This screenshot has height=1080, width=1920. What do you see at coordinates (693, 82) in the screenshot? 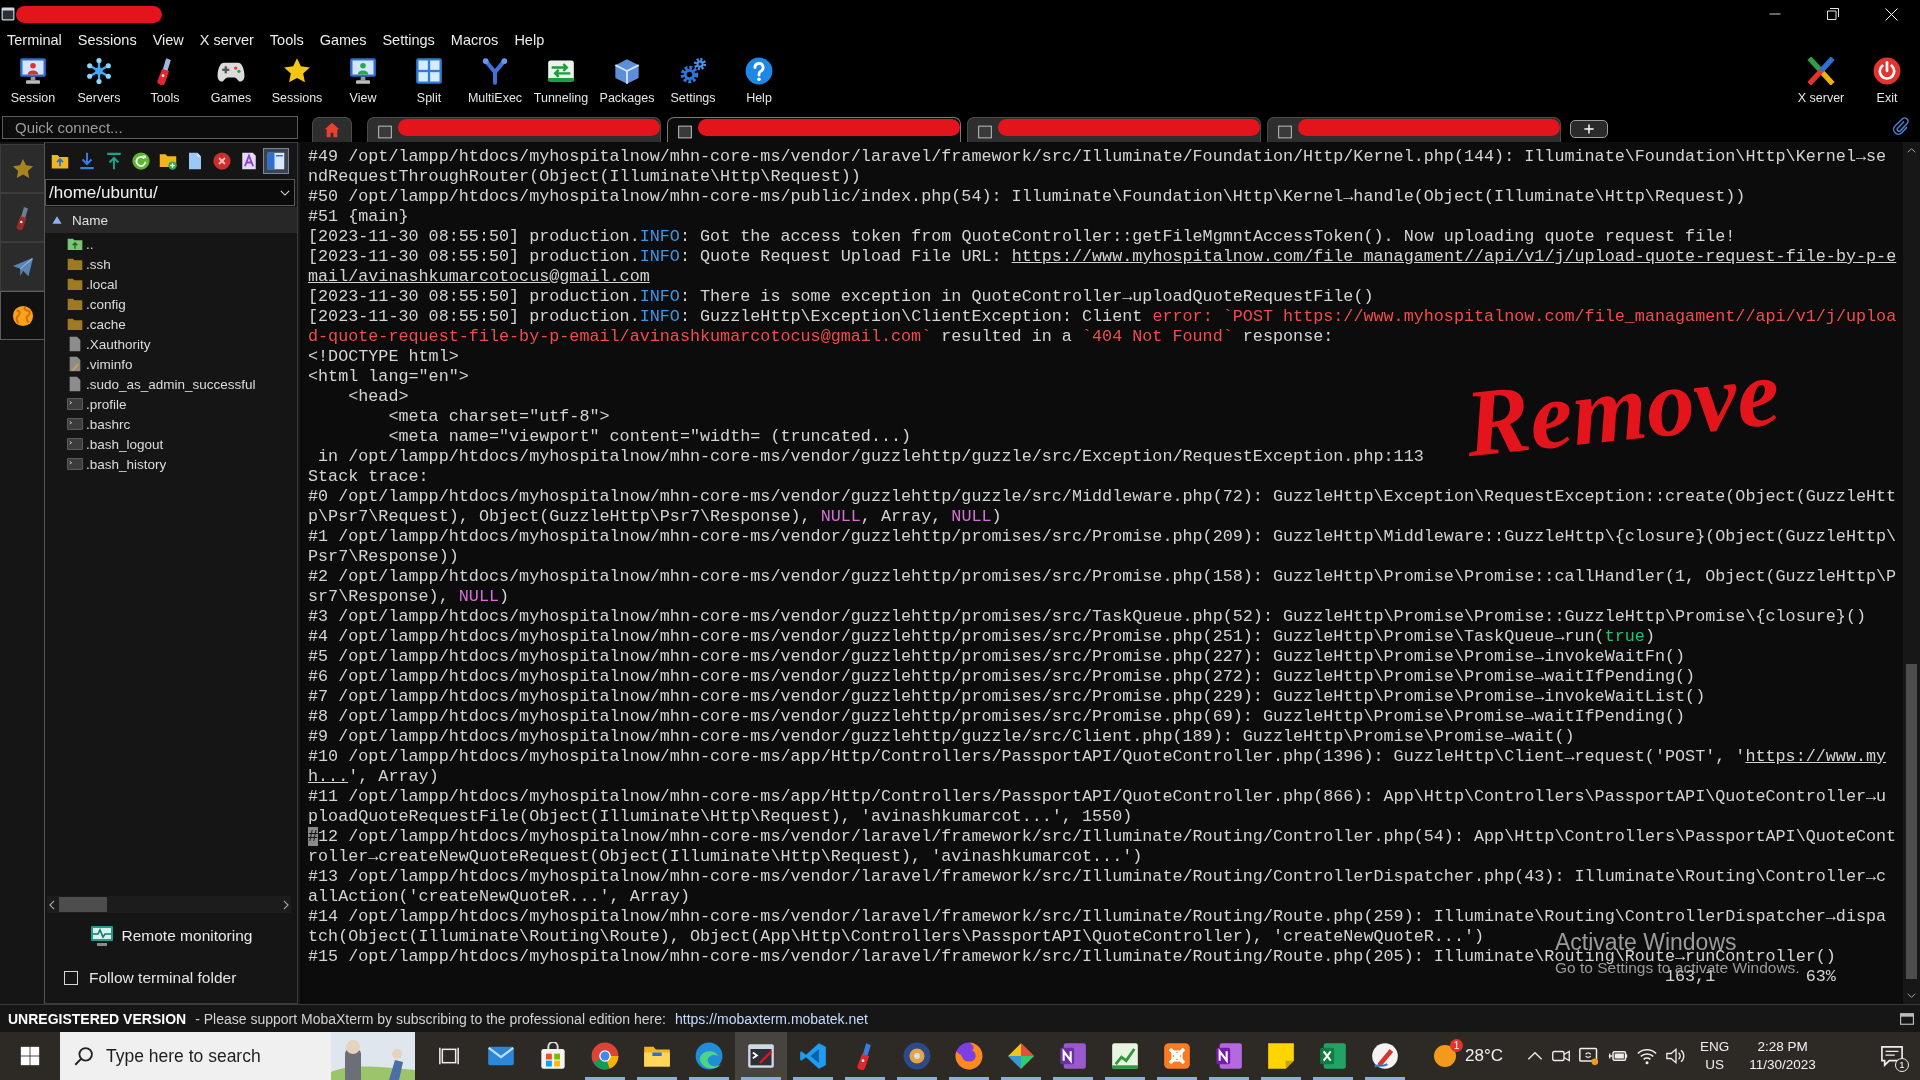
I see `toolbar-button: Settings` at bounding box center [693, 82].